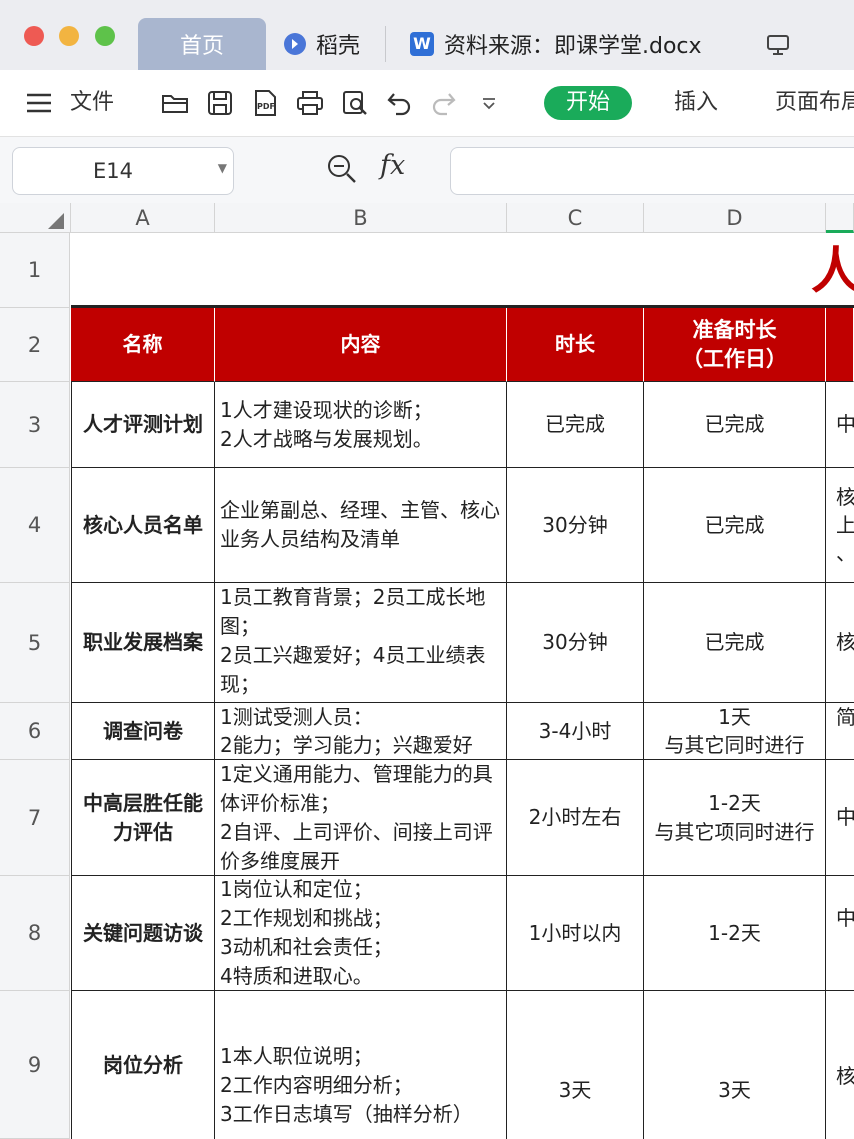 This screenshot has height=1139, width=854. Describe the element at coordinates (35, 1065) in the screenshot. I see `row-header: 9` at that location.